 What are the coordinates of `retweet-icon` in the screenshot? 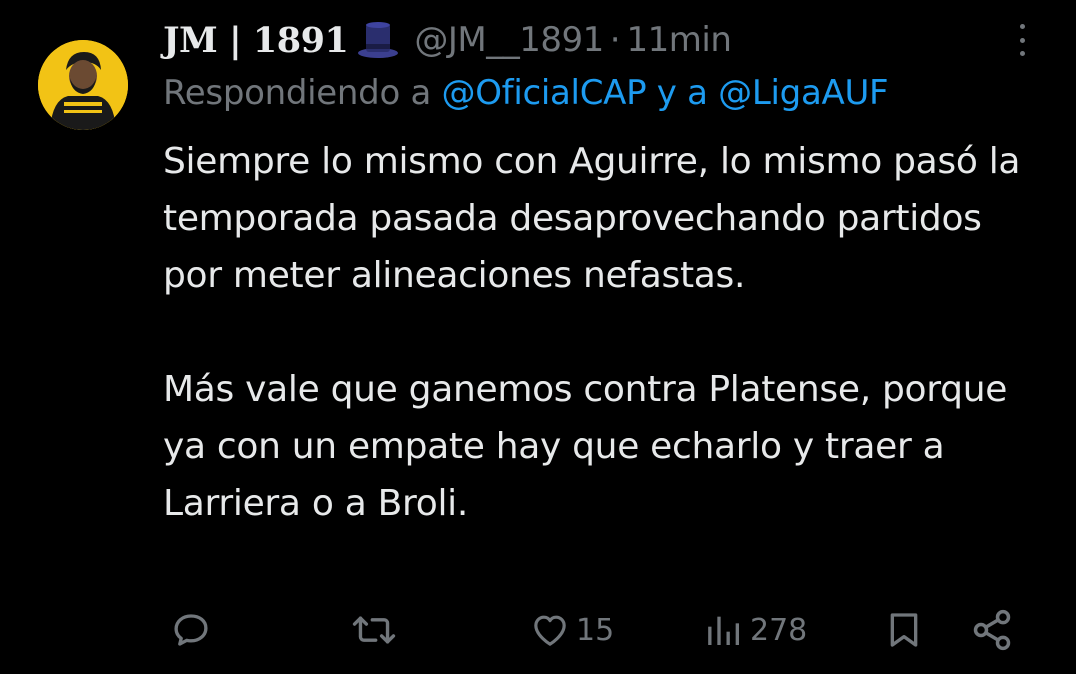 It's located at (374, 630).